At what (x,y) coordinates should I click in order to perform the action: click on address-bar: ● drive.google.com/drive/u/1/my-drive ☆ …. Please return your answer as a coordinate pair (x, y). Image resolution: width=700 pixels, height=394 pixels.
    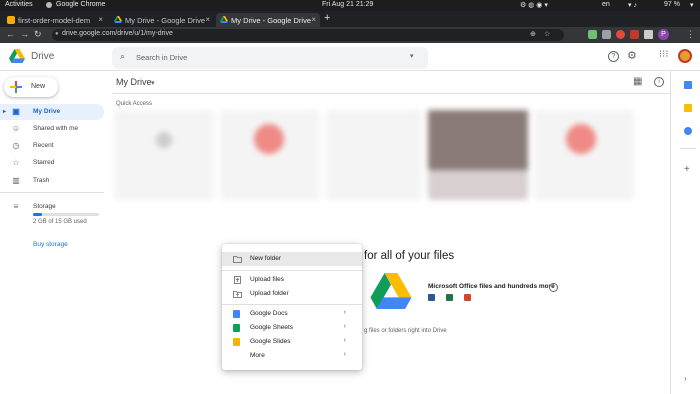
    Looking at the image, I should click on (308, 35).